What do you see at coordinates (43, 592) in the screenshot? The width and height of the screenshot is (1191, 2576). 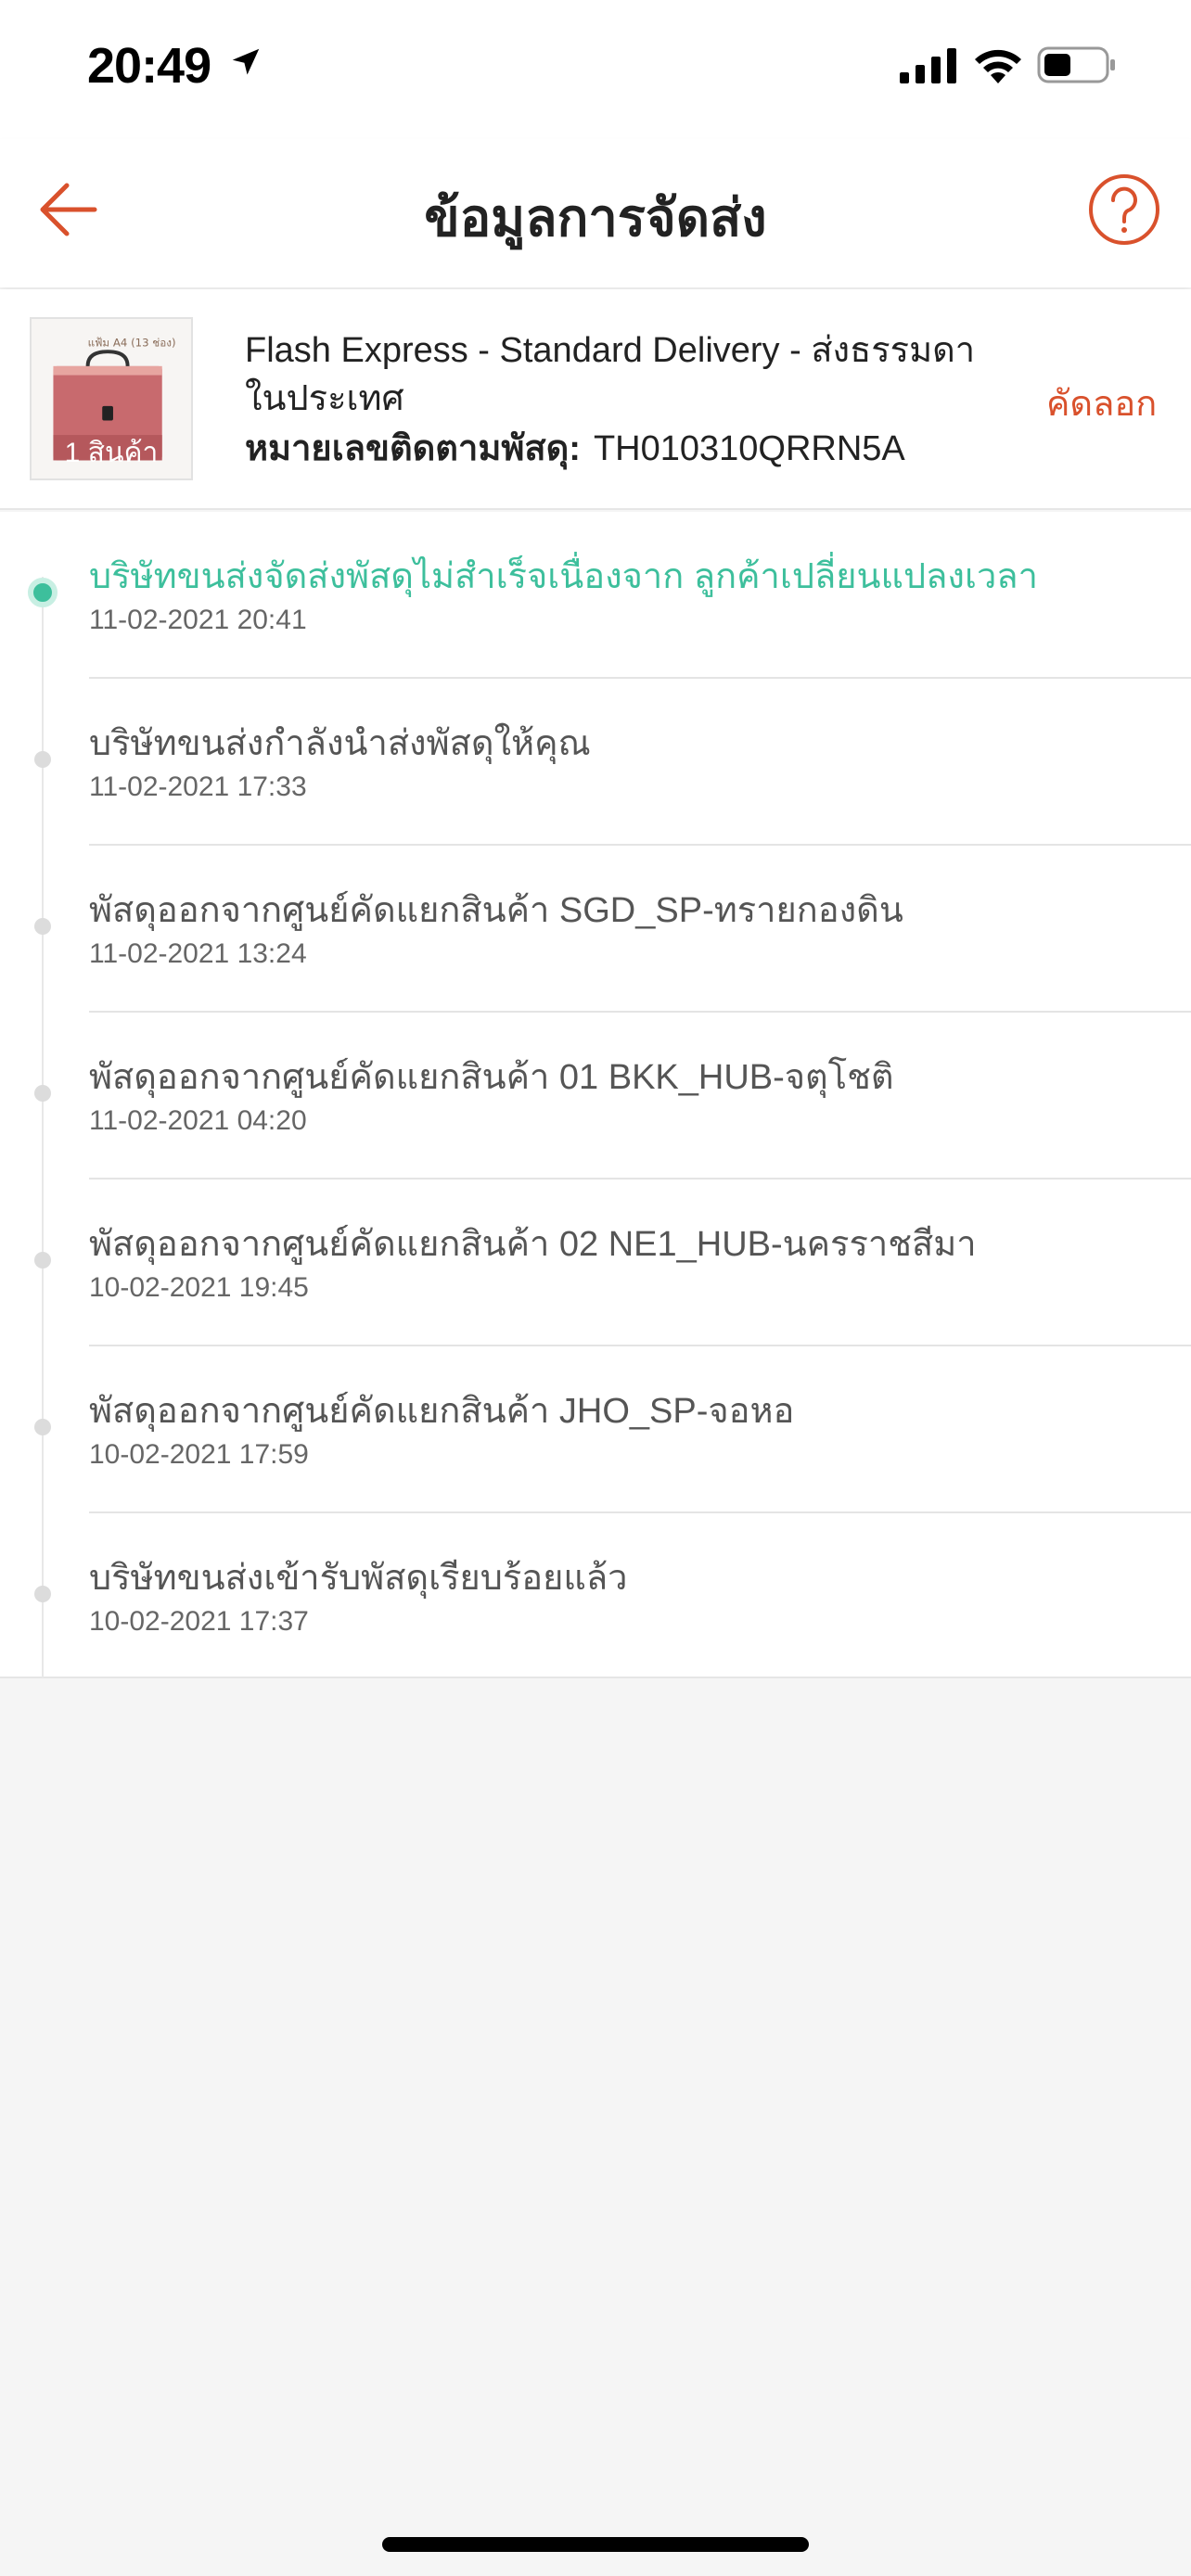 I see `timeline-dot-active` at bounding box center [43, 592].